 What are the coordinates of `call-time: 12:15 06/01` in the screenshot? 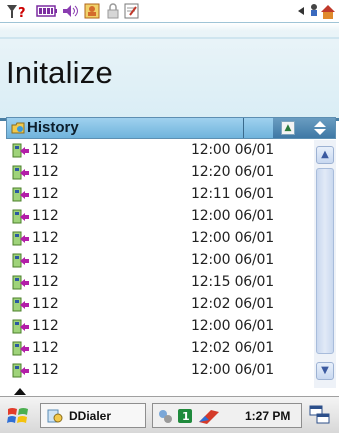 It's located at (232, 282).